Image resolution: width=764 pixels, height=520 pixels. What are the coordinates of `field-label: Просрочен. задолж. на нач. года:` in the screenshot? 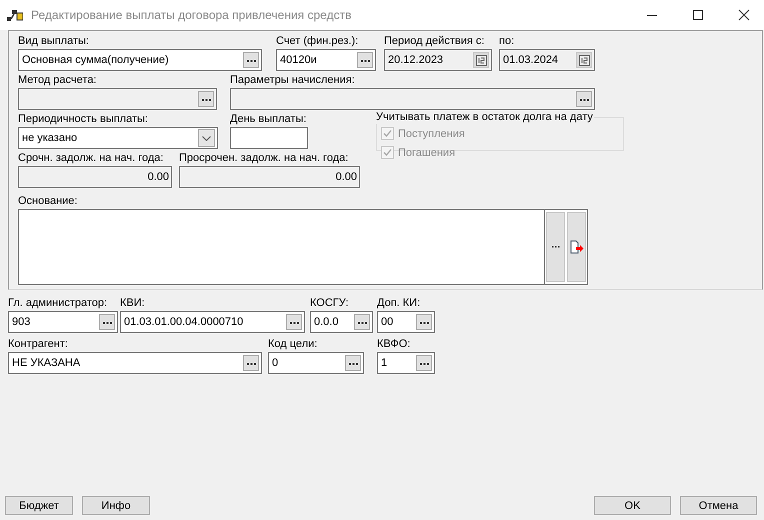 It's located at (264, 158).